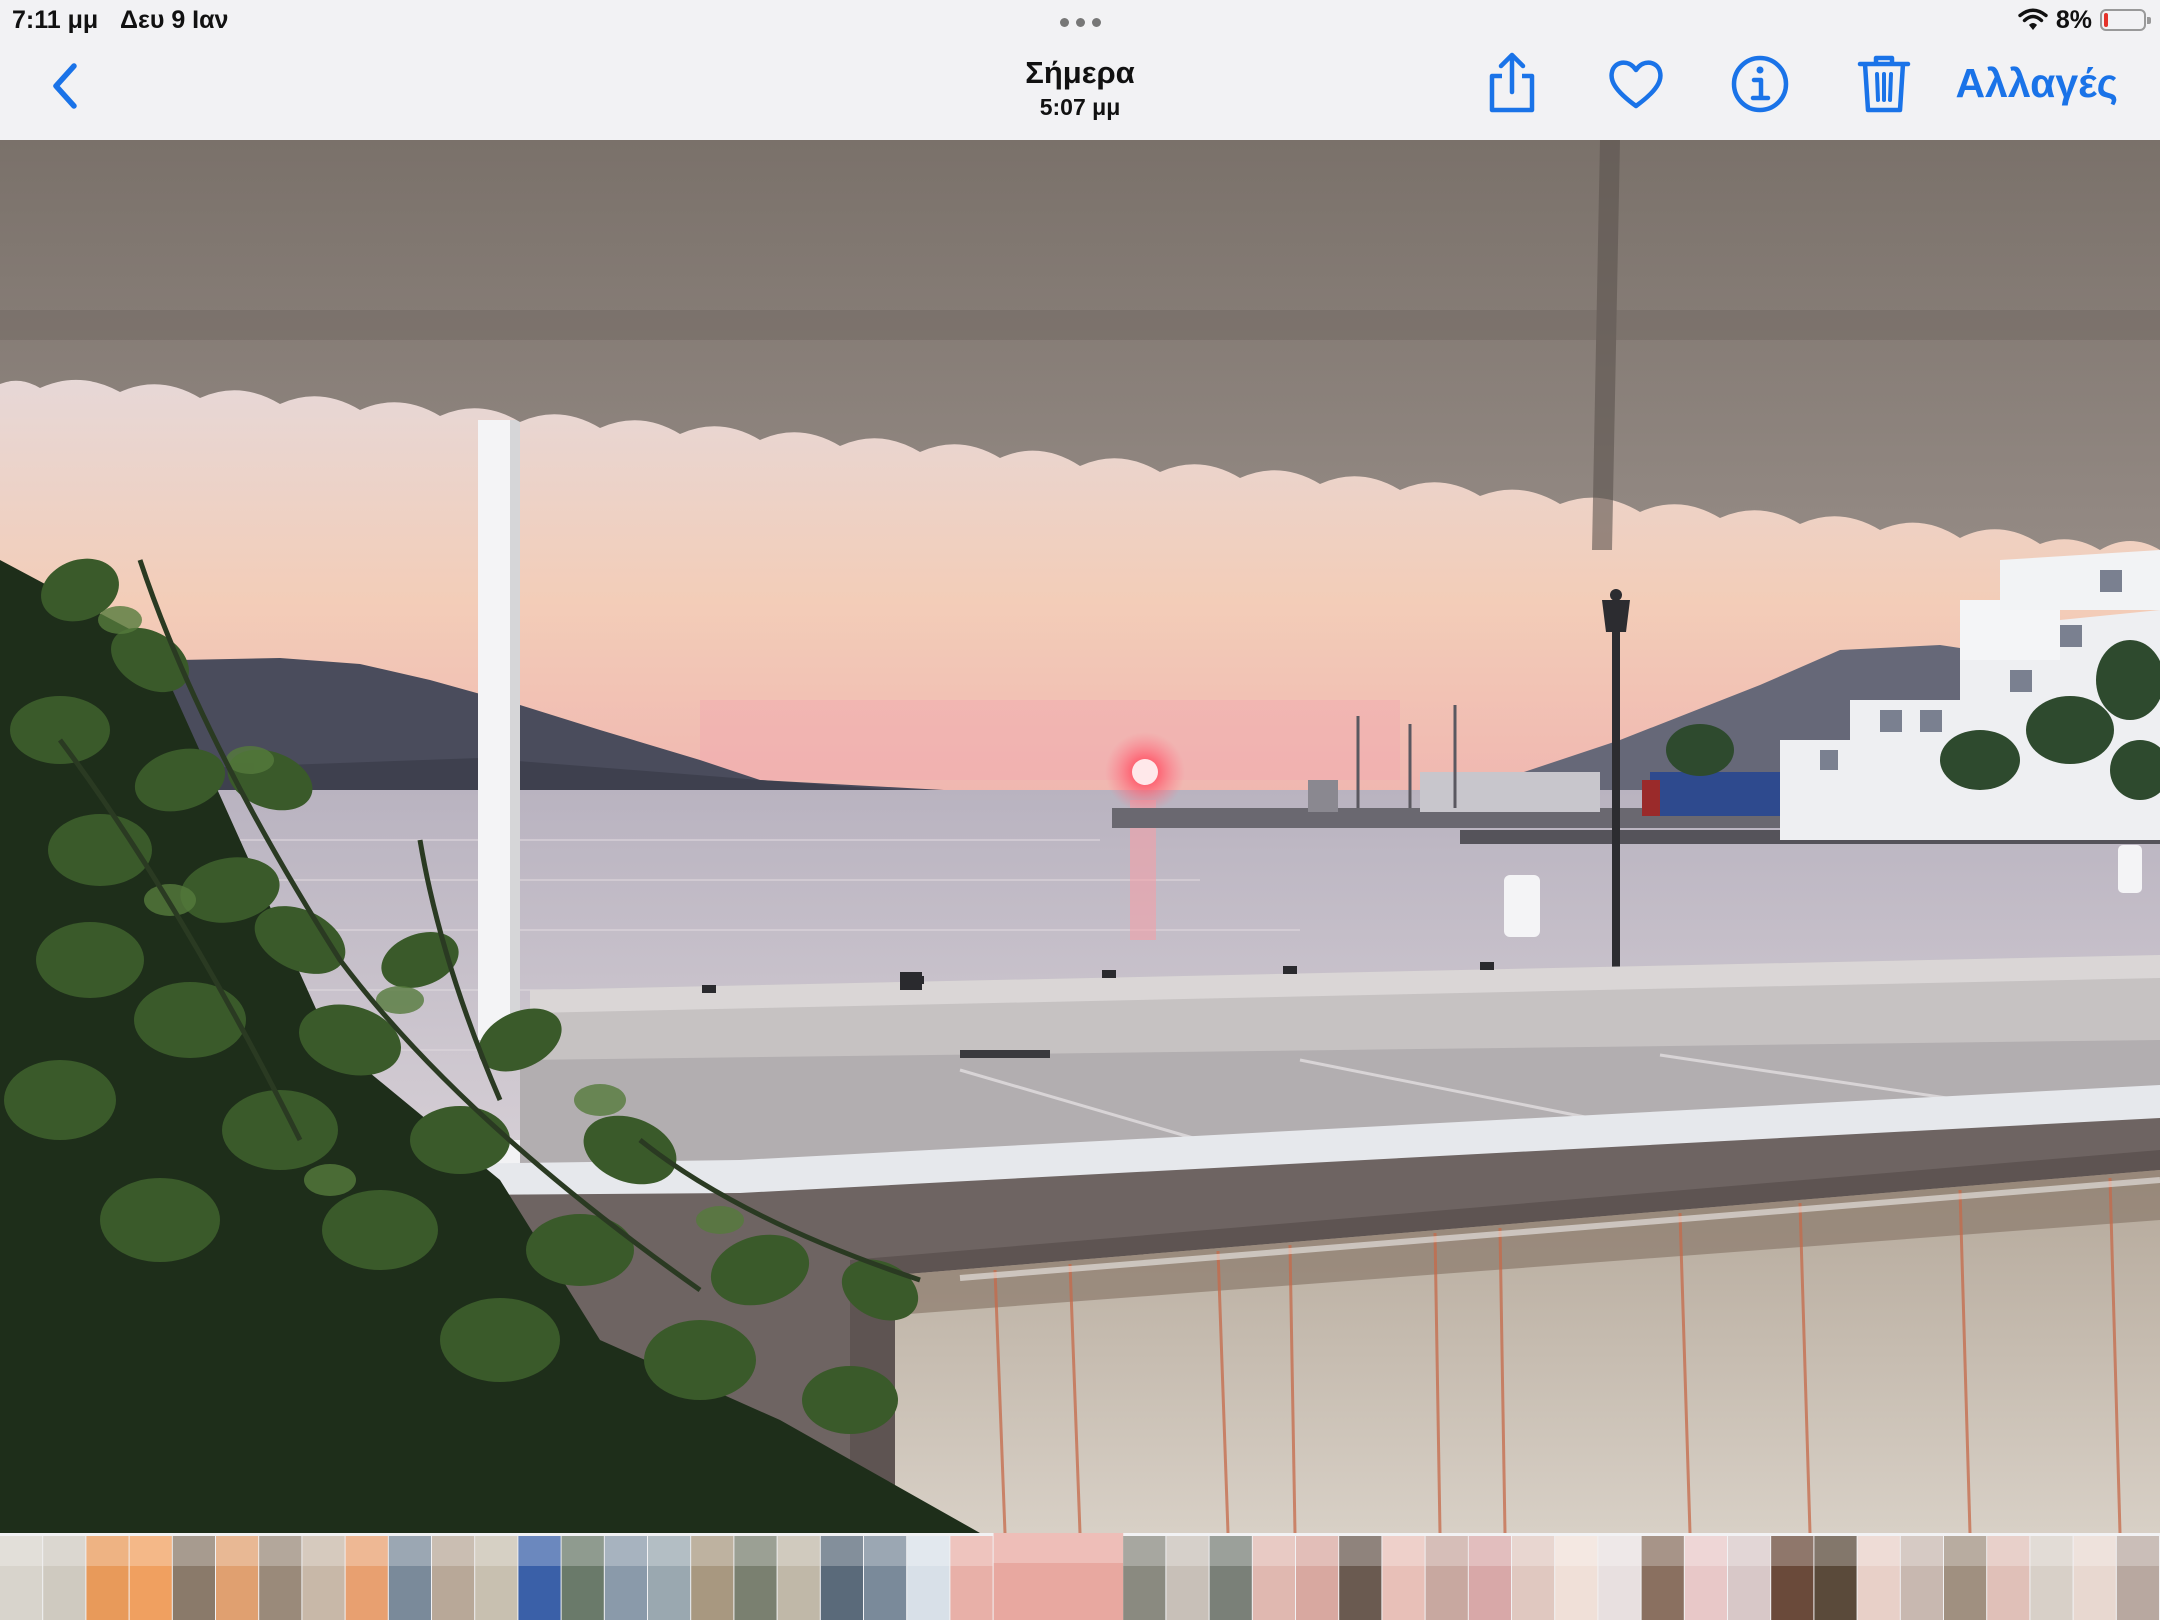 The height and width of the screenshot is (1620, 2160). What do you see at coordinates (174, 20) in the screenshot?
I see `status-date: Δευ 9 Ιαν` at bounding box center [174, 20].